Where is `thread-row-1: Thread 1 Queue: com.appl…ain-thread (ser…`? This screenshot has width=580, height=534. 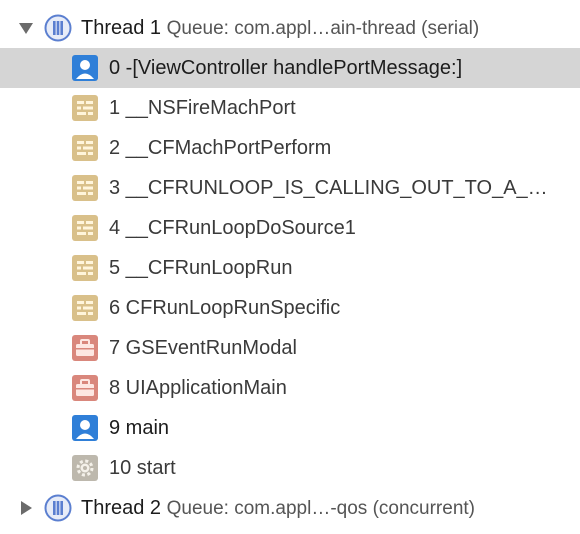 thread-row-1: Thread 1 Queue: com.appl…ain-thread (ser… is located at coordinates (290, 28).